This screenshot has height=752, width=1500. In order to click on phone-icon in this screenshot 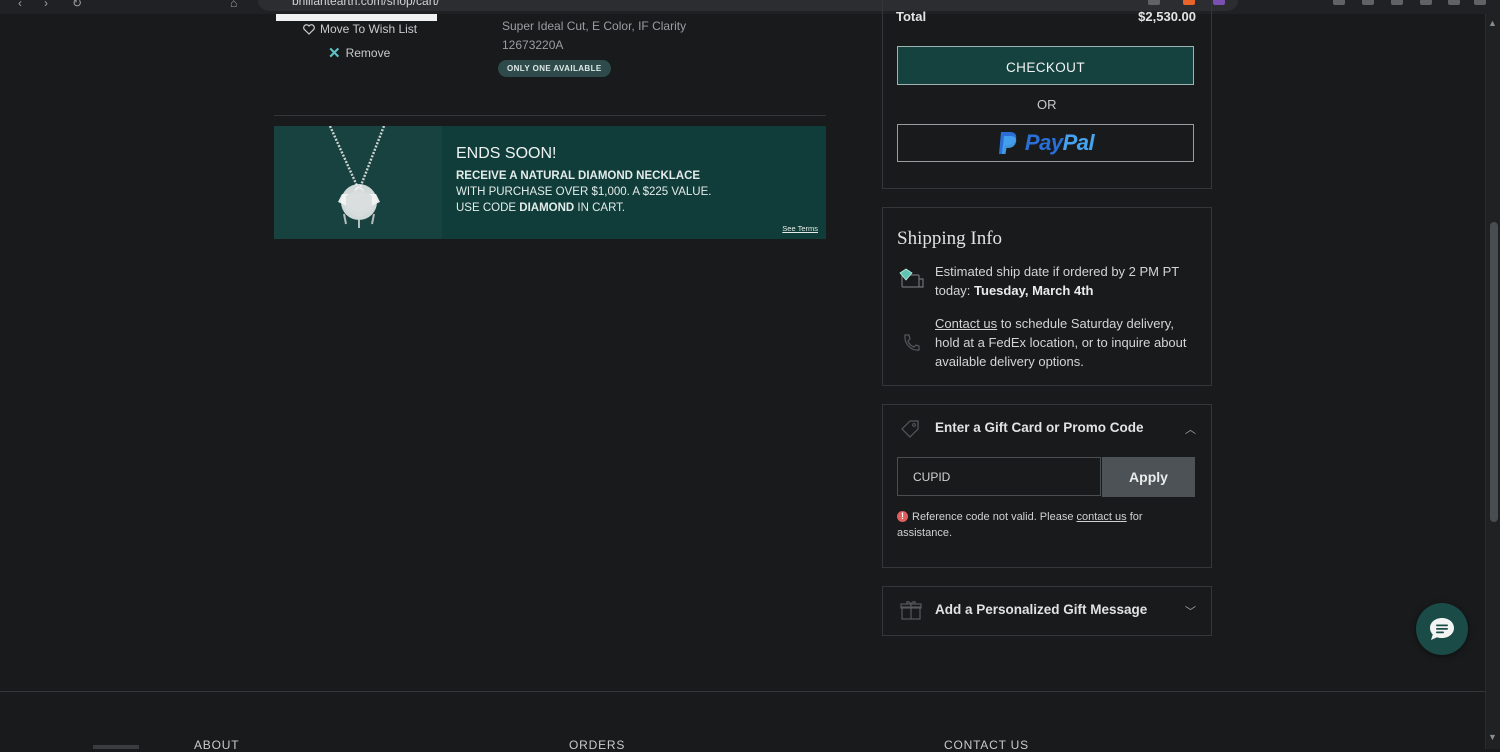, I will do `click(912, 342)`.